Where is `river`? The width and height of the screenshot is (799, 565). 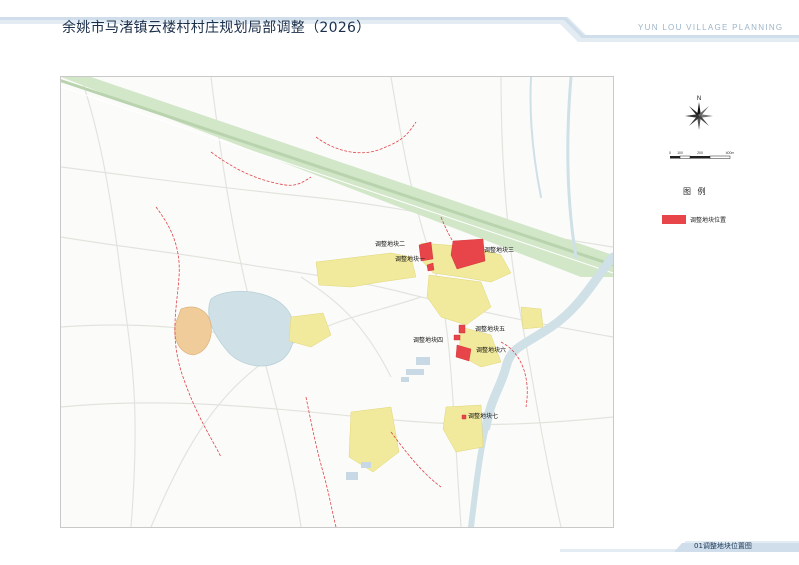 river is located at coordinates (540, 302).